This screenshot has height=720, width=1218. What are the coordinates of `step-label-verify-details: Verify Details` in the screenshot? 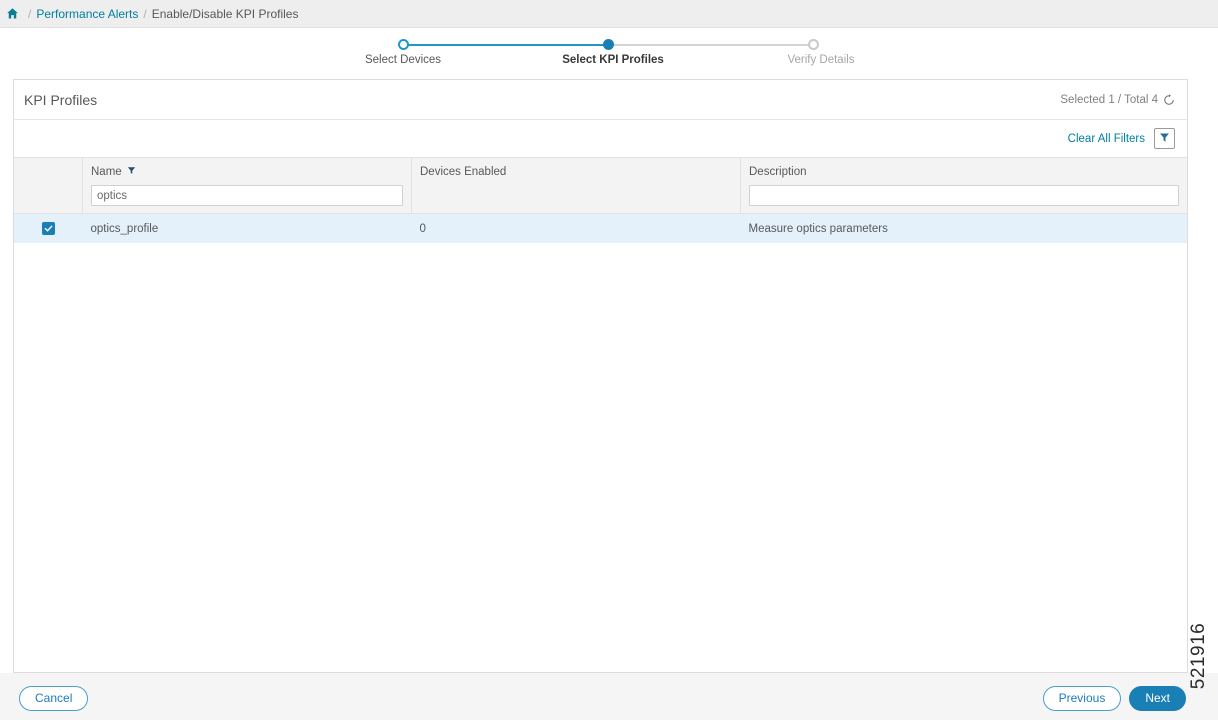 It's located at (820, 60).